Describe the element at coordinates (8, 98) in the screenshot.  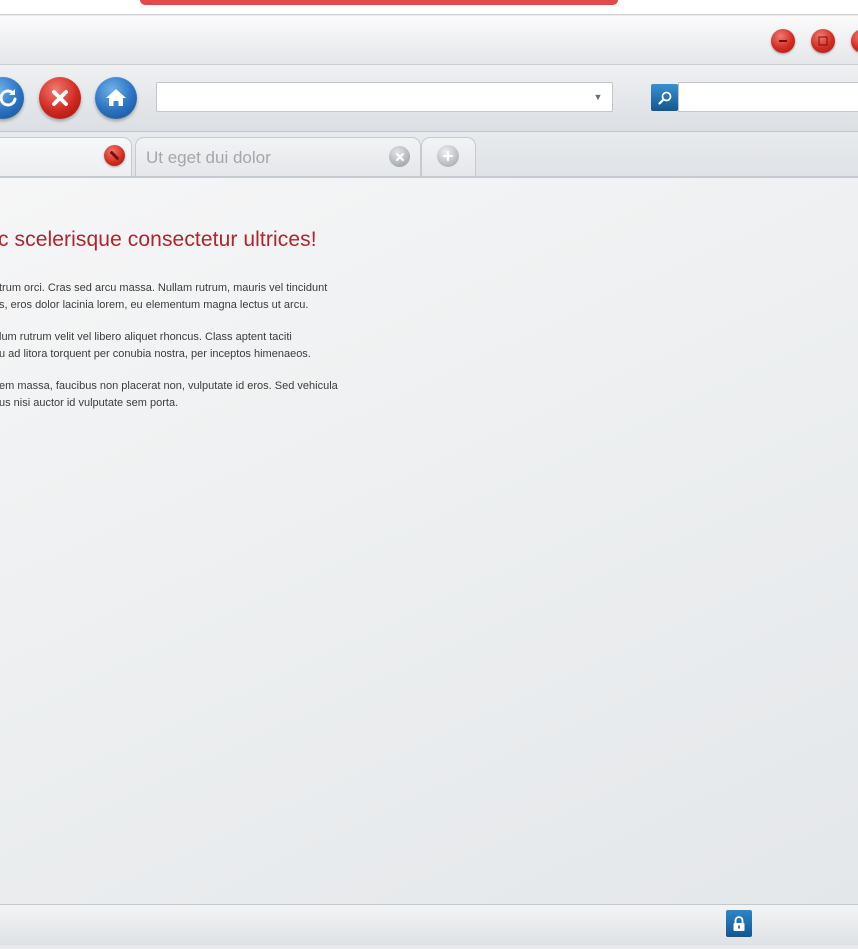
I see `refresh-icon` at that location.